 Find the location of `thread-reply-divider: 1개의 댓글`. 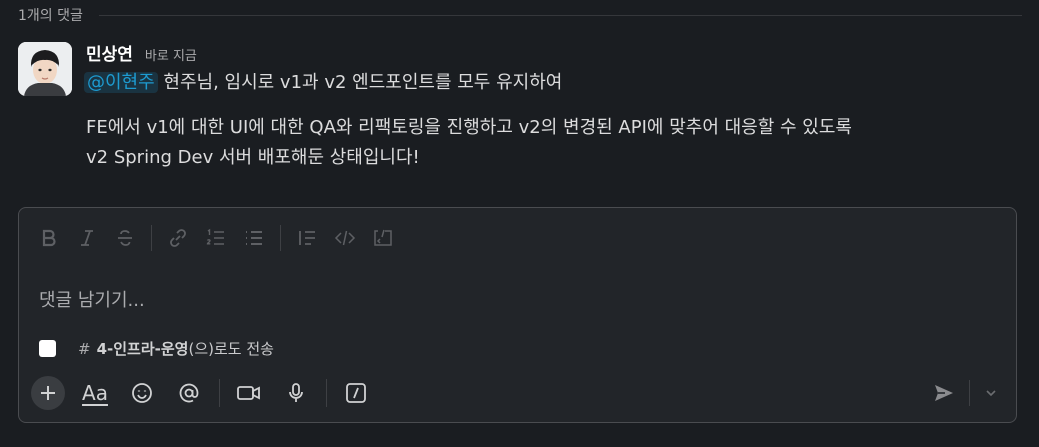

thread-reply-divider: 1개의 댓글 is located at coordinates (520, 15).